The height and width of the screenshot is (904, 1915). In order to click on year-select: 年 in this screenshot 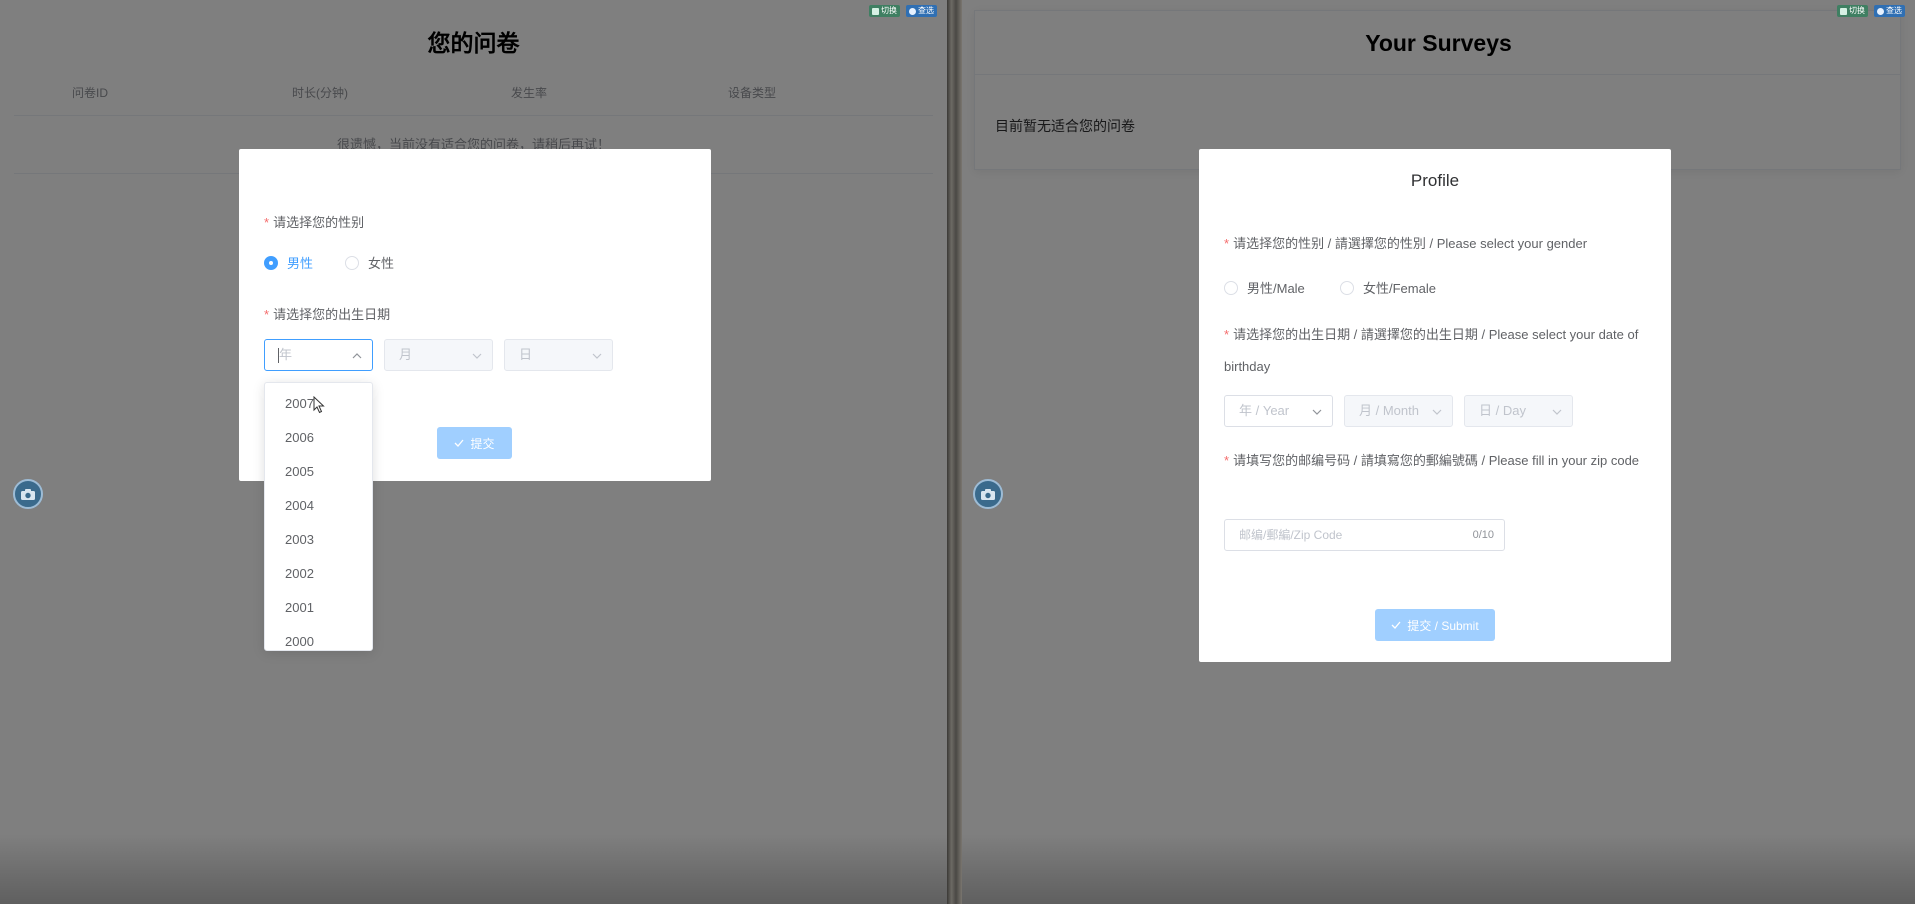, I will do `click(318, 355)`.